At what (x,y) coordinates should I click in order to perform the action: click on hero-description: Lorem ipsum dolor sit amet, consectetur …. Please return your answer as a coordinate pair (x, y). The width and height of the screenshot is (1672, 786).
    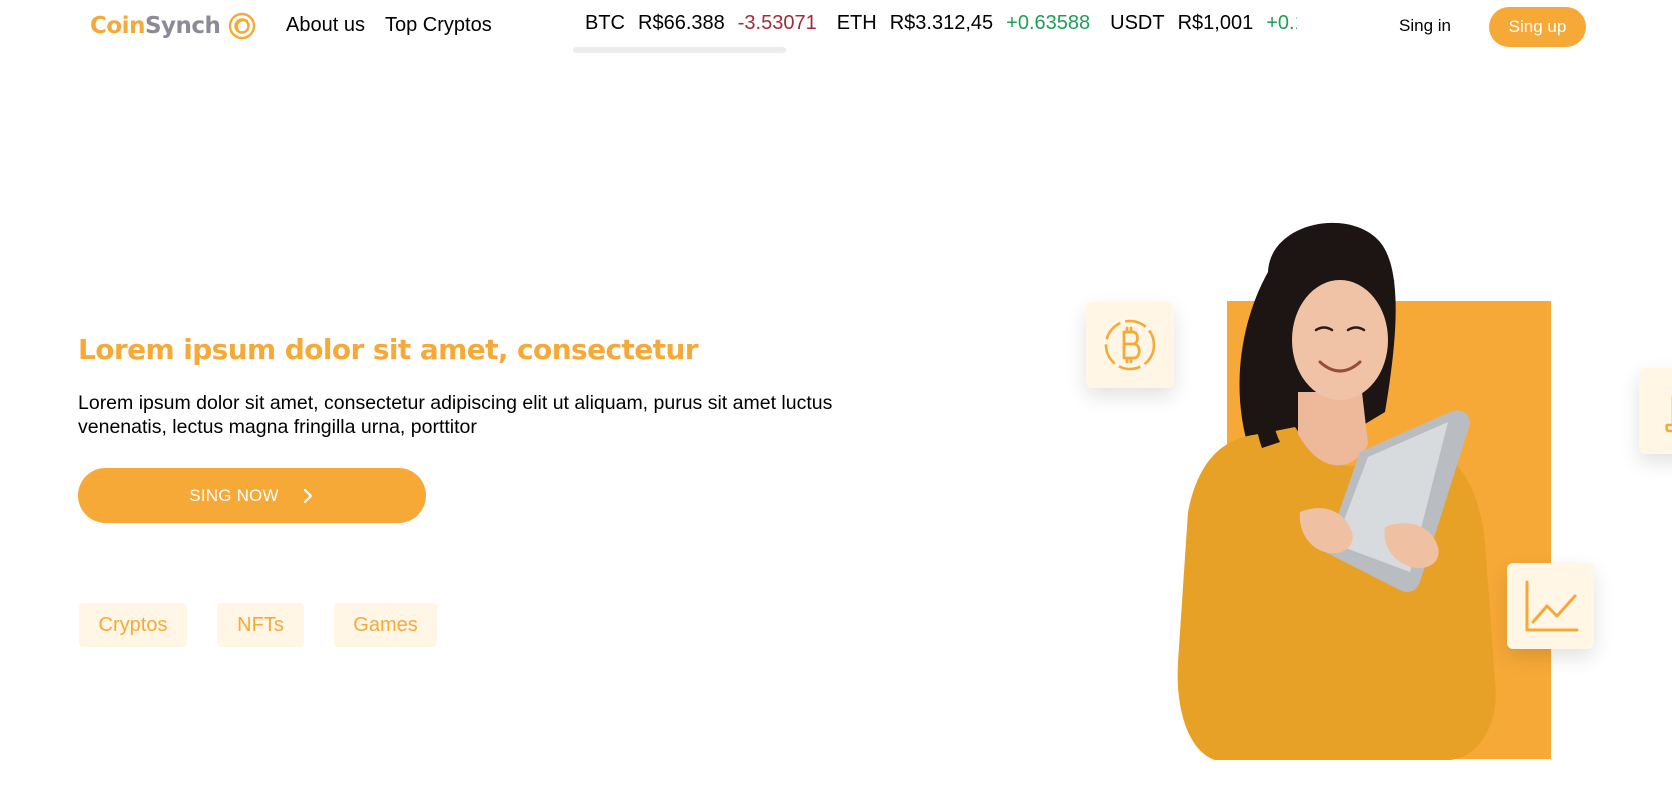
    Looking at the image, I should click on (455, 415).